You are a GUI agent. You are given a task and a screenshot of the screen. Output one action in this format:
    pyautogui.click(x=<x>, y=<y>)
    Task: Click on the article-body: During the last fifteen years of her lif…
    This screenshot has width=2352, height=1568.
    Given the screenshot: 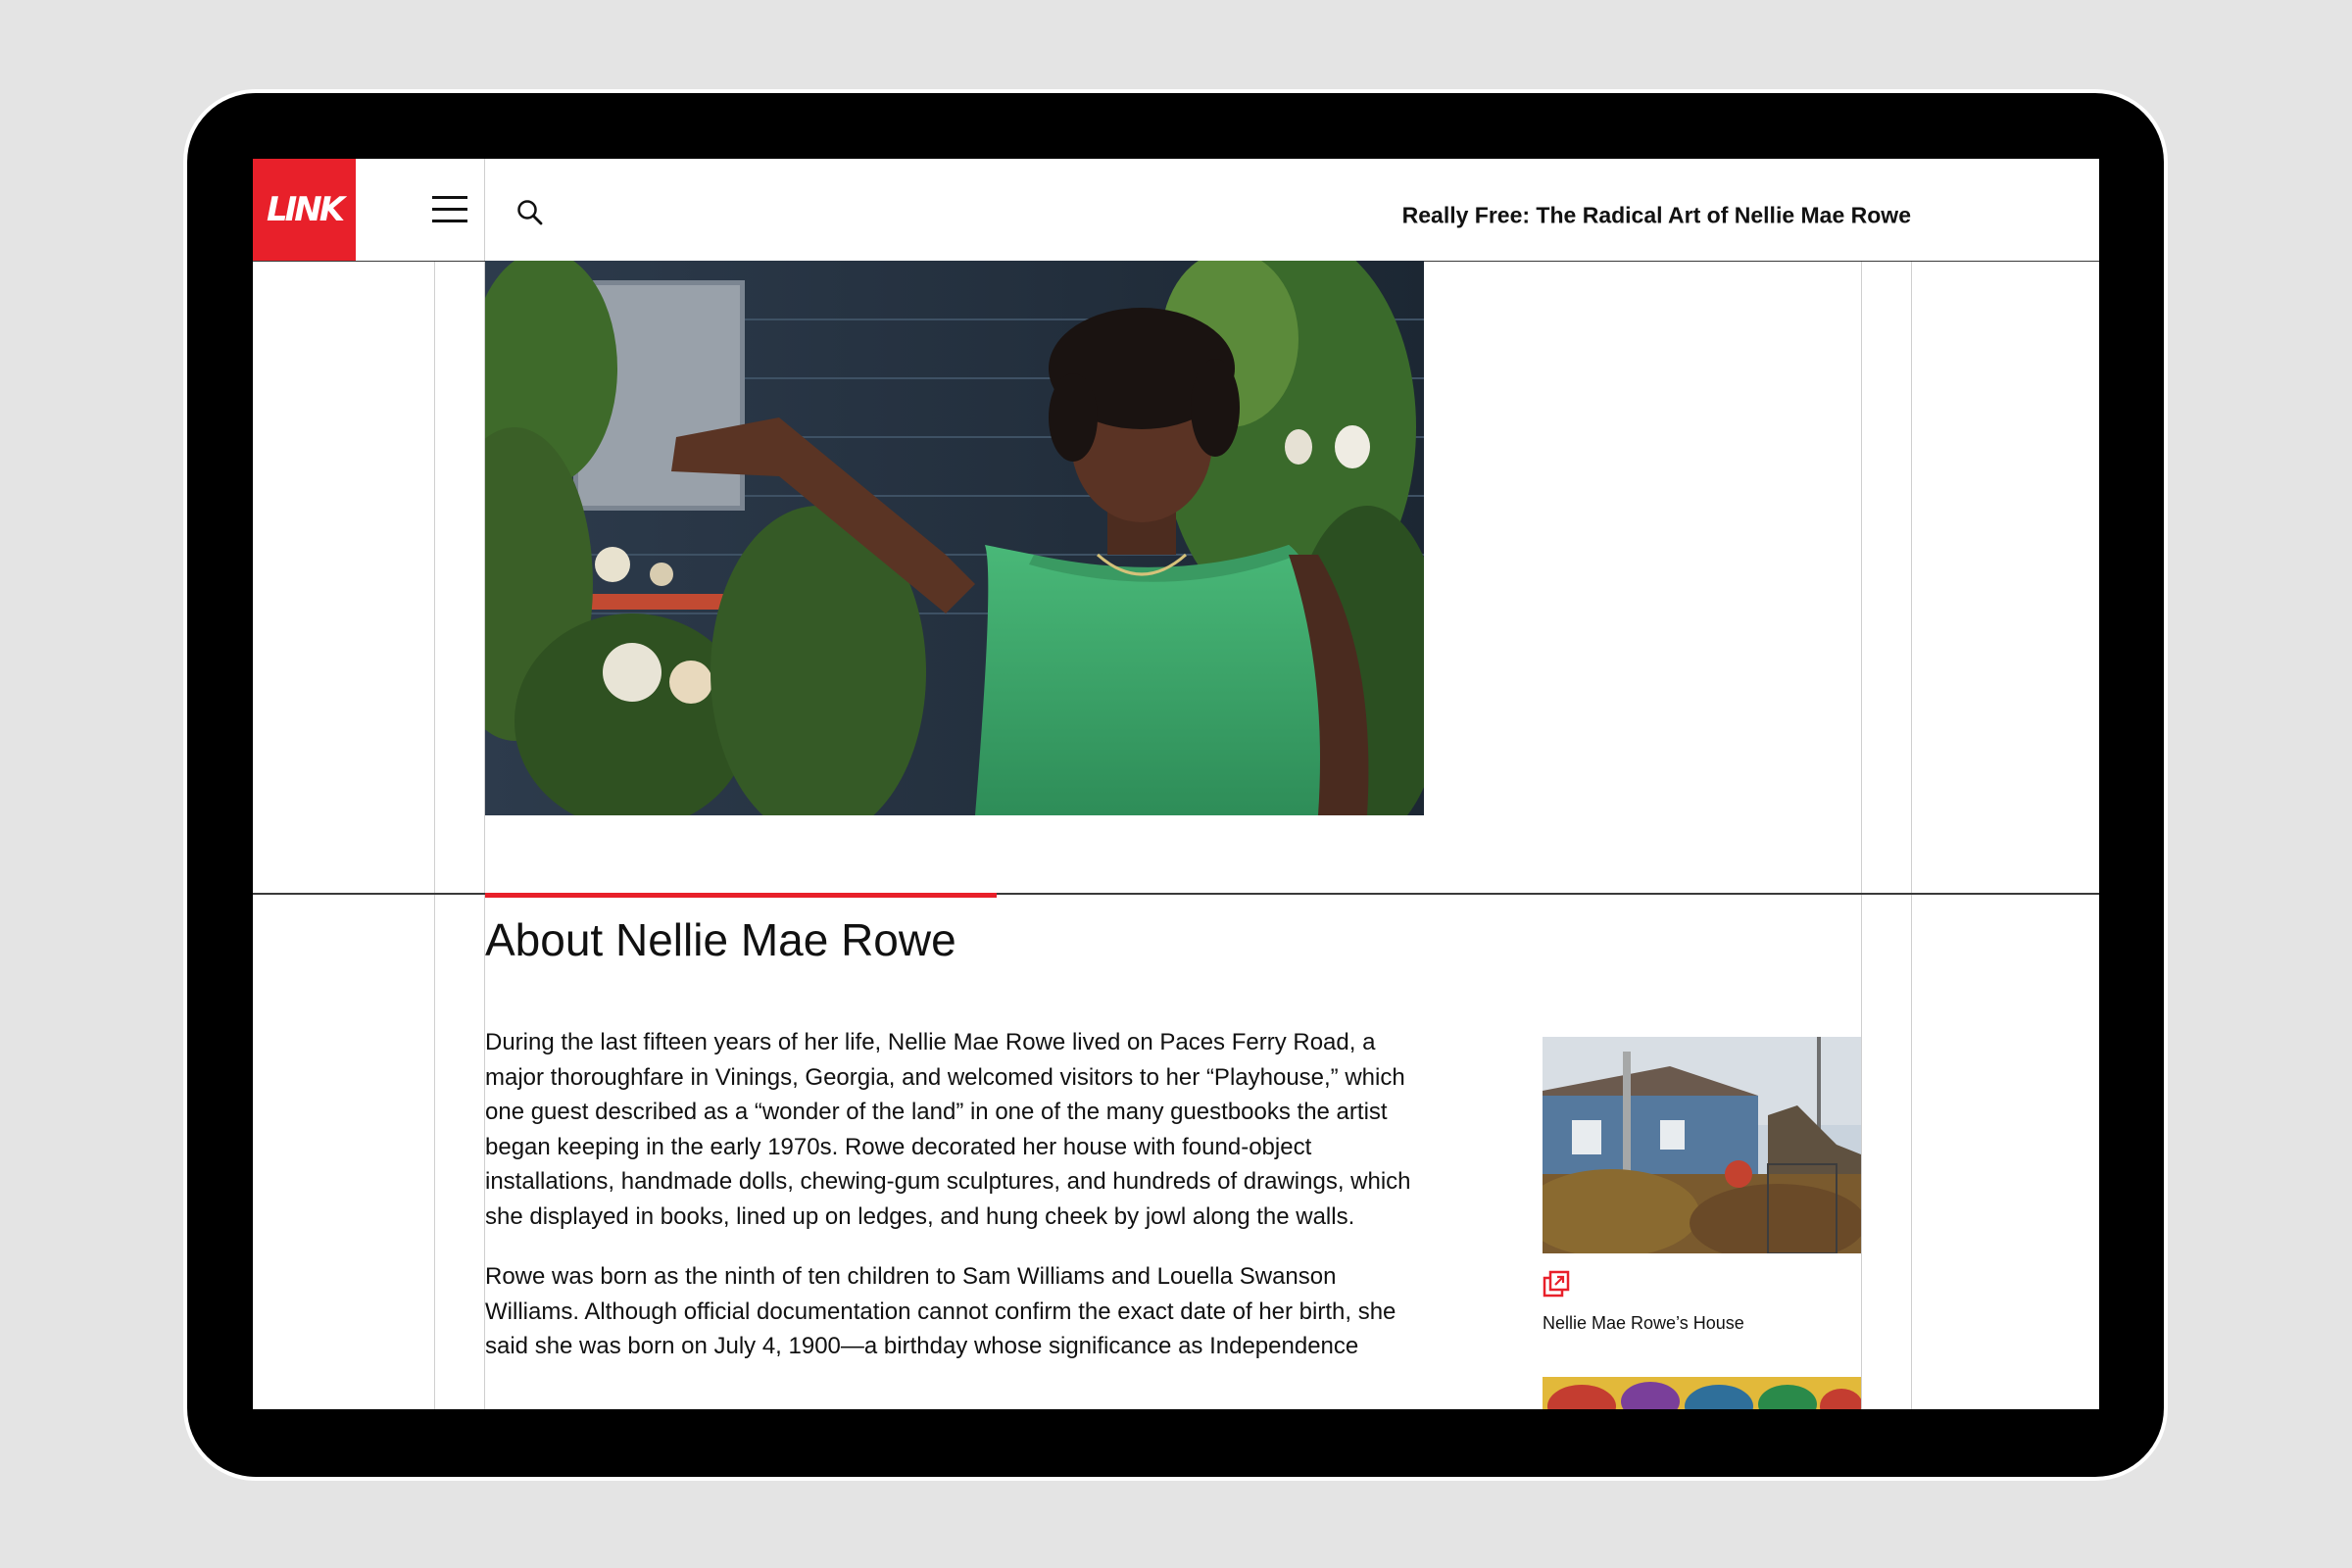 What is the action you would take?
    pyautogui.click(x=955, y=1207)
    